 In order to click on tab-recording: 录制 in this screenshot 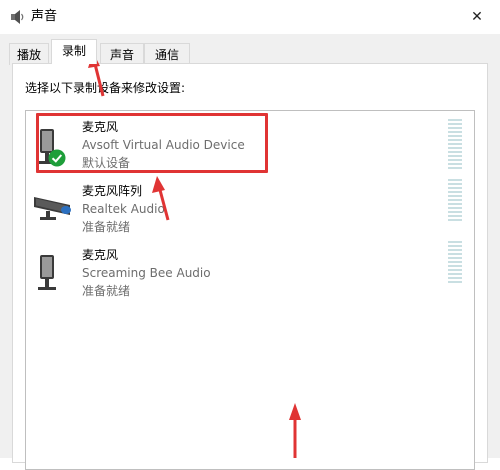, I will do `click(74, 51)`.